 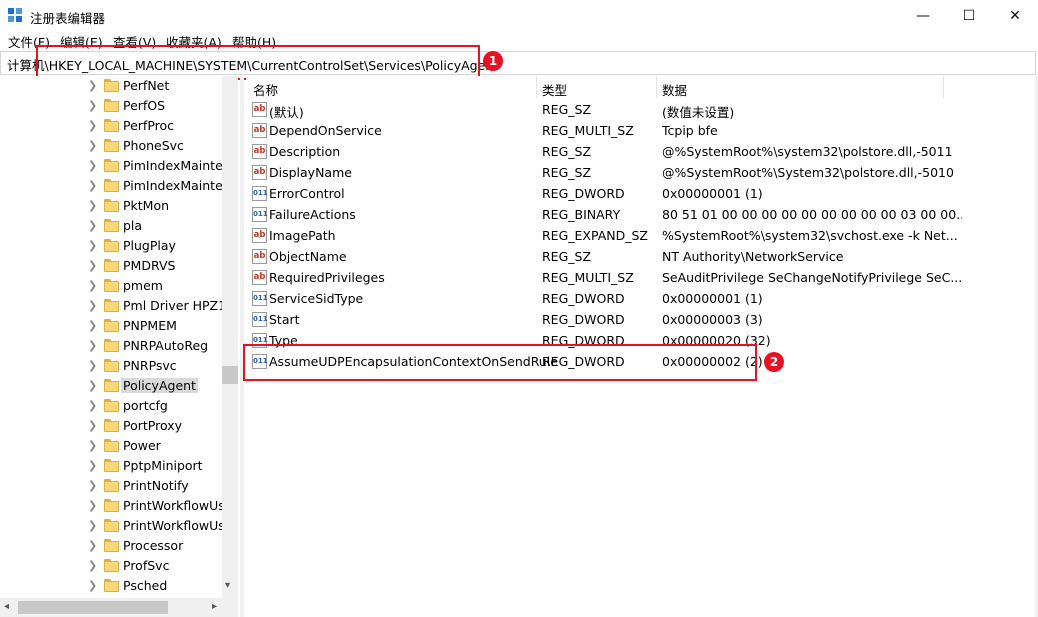 I want to click on tree-item: ❯ PktMon, so click(x=111, y=206).